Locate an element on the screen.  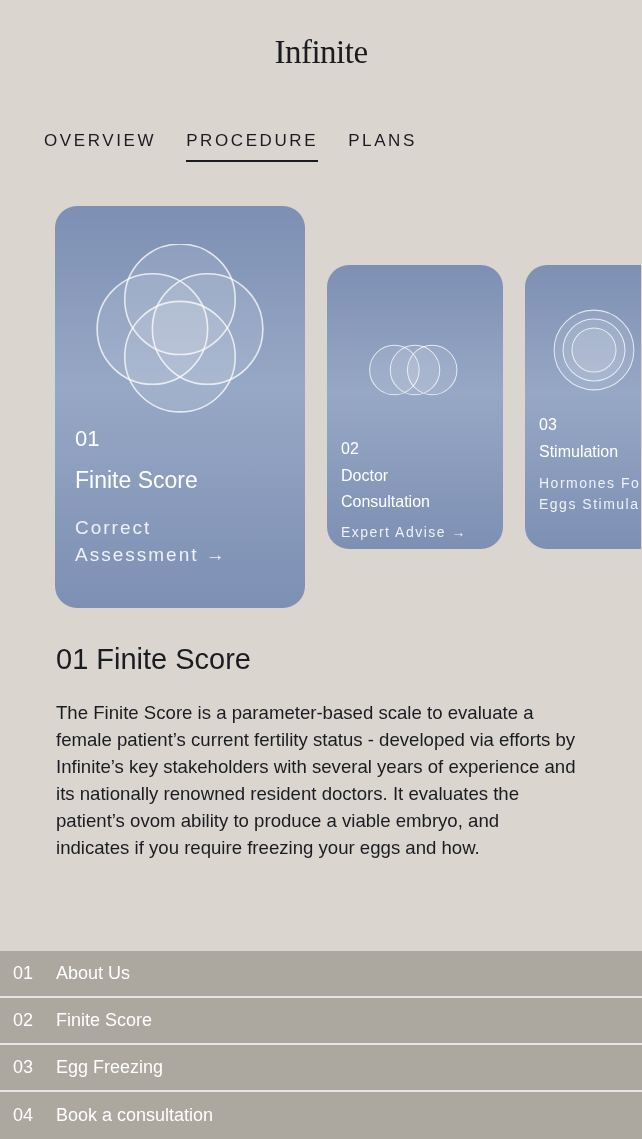
tab: OVERVIEW is located at coordinates (100, 145).